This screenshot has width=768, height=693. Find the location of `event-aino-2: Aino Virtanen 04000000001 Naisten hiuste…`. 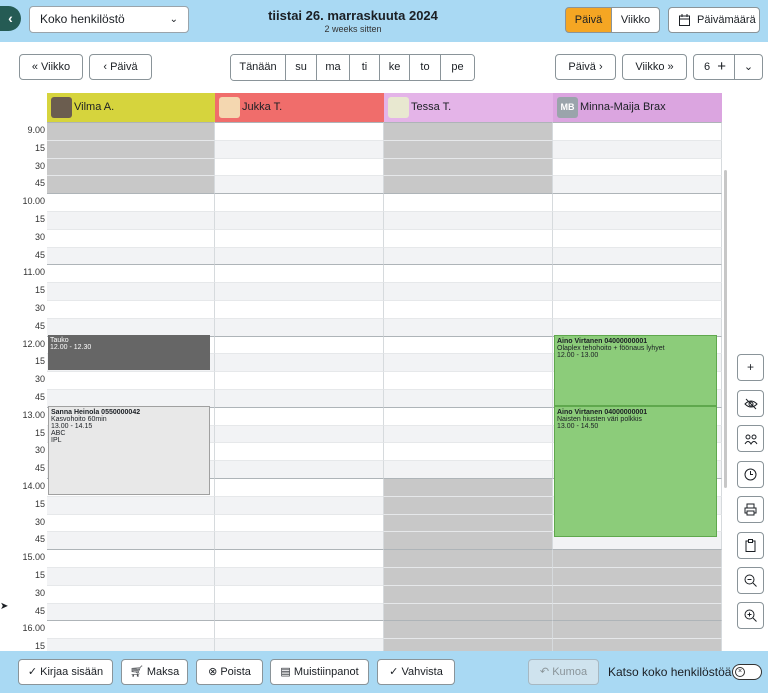

event-aino-2: Aino Virtanen 04000000001 Naisten hiuste… is located at coordinates (635, 471).